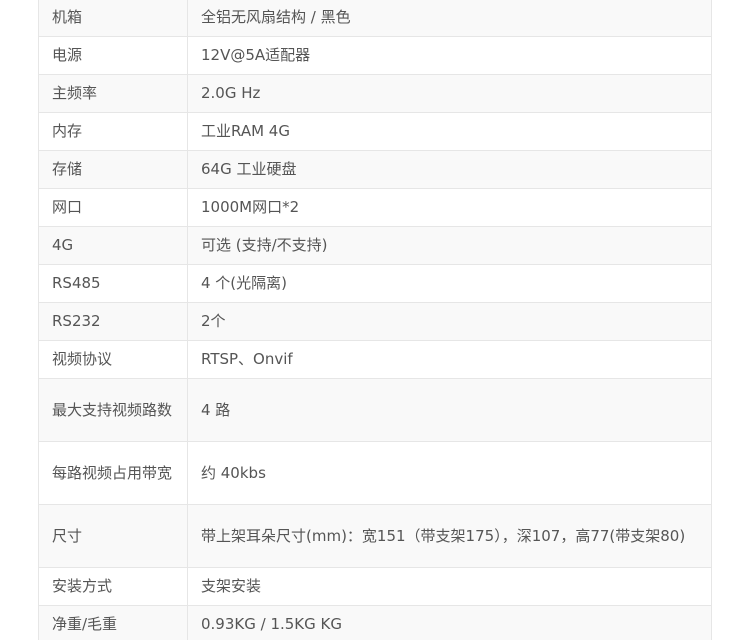 The image size is (750, 640). What do you see at coordinates (449, 131) in the screenshot?
I see `spec-value: 工业RAM 4G` at bounding box center [449, 131].